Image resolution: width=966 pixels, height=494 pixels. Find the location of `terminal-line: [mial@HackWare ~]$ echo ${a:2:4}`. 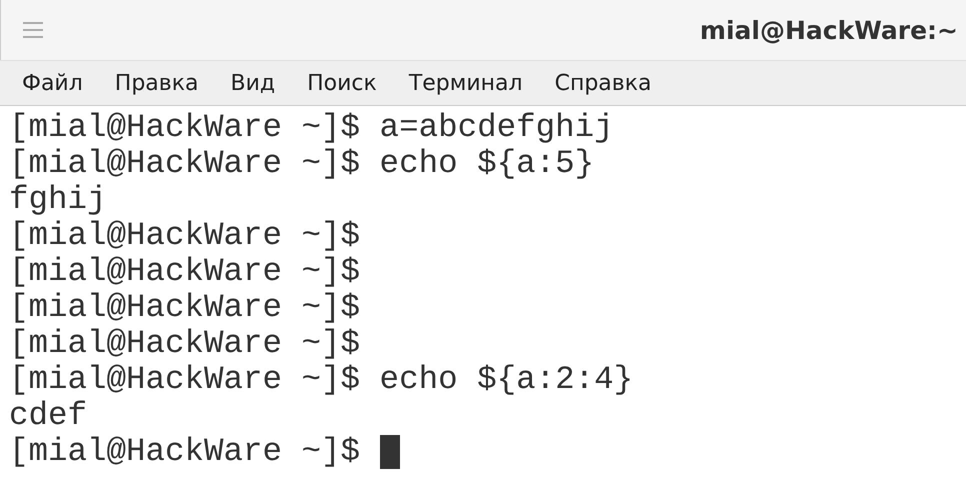

terminal-line: [mial@HackWare ~]$ echo ${a:2:4} is located at coordinates (321, 380).